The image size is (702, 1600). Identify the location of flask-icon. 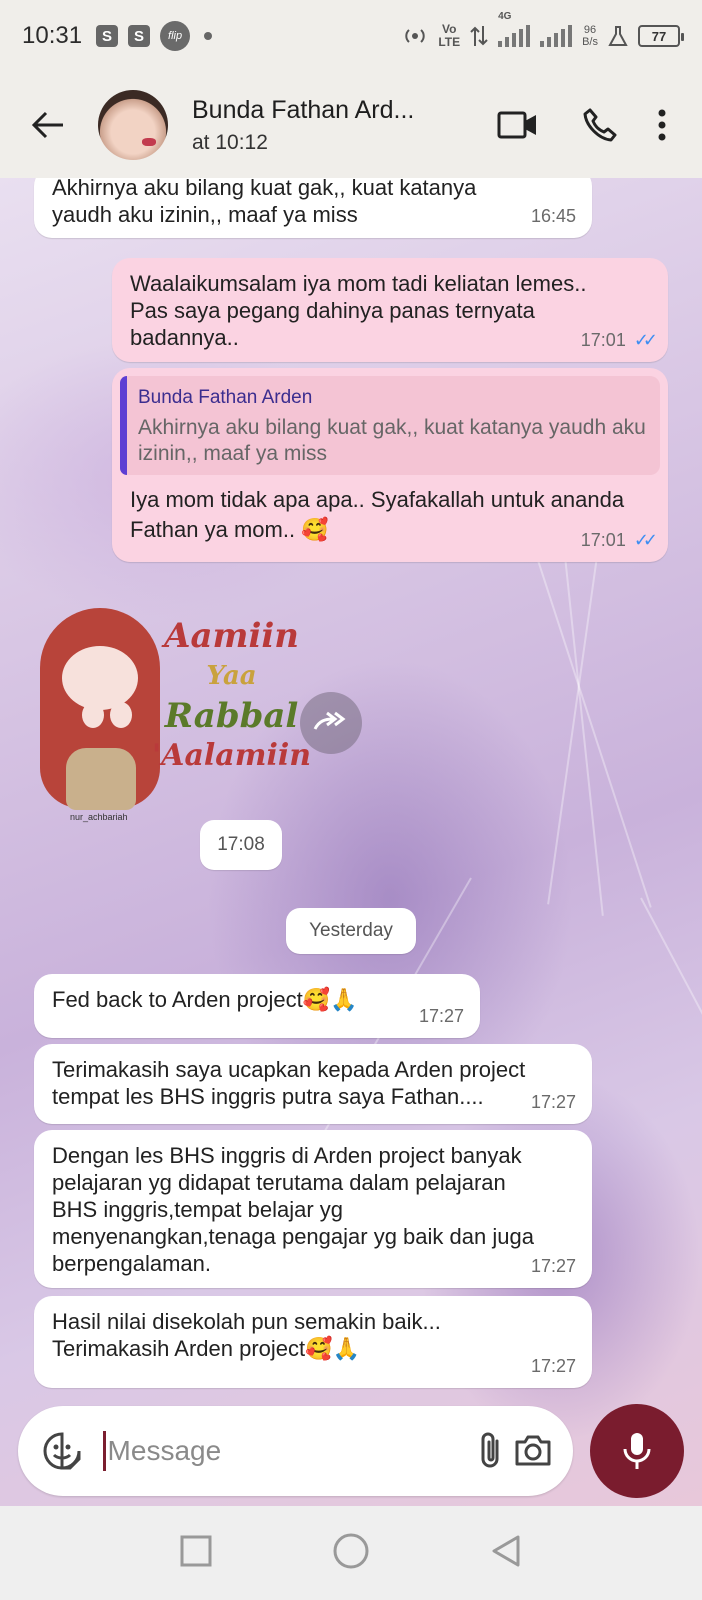
(618, 36).